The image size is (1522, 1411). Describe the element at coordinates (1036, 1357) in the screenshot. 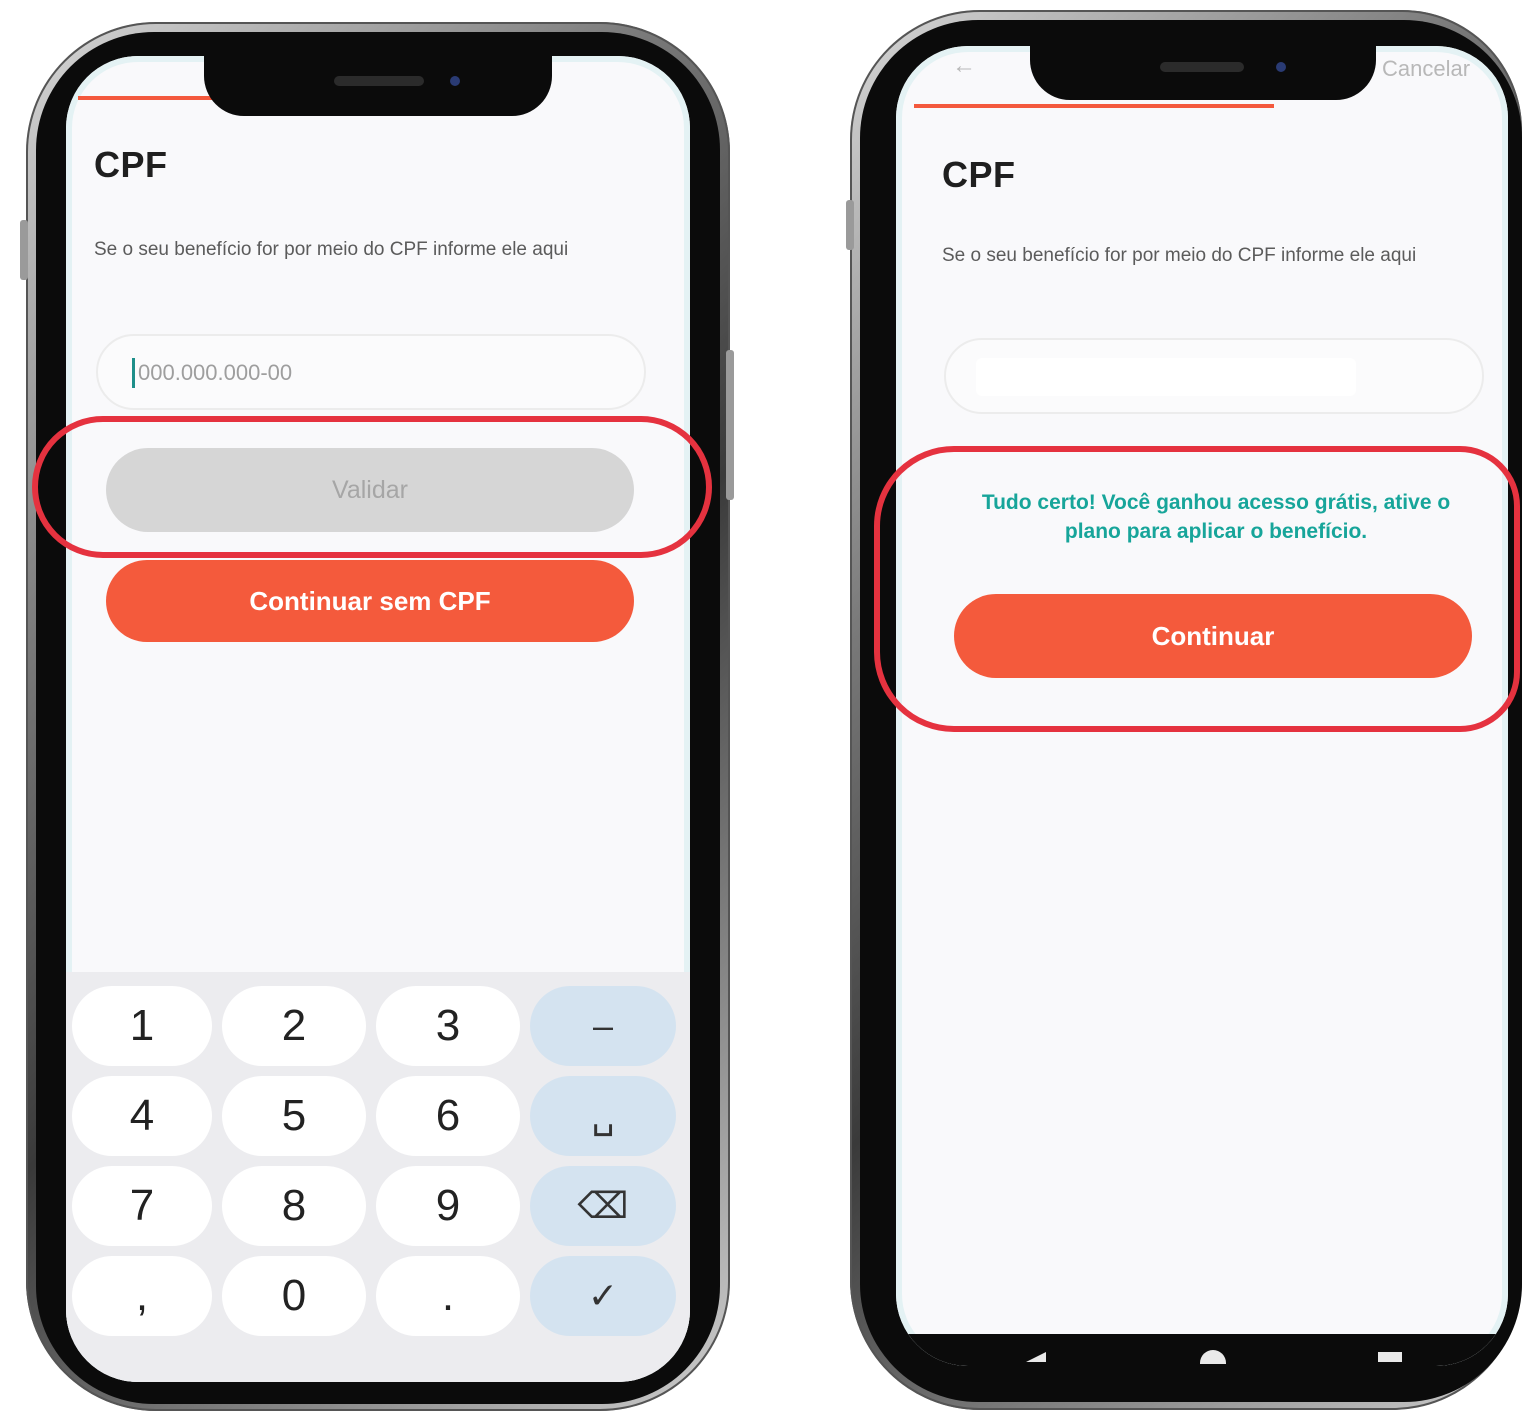

I see `nav-back-icon` at that location.